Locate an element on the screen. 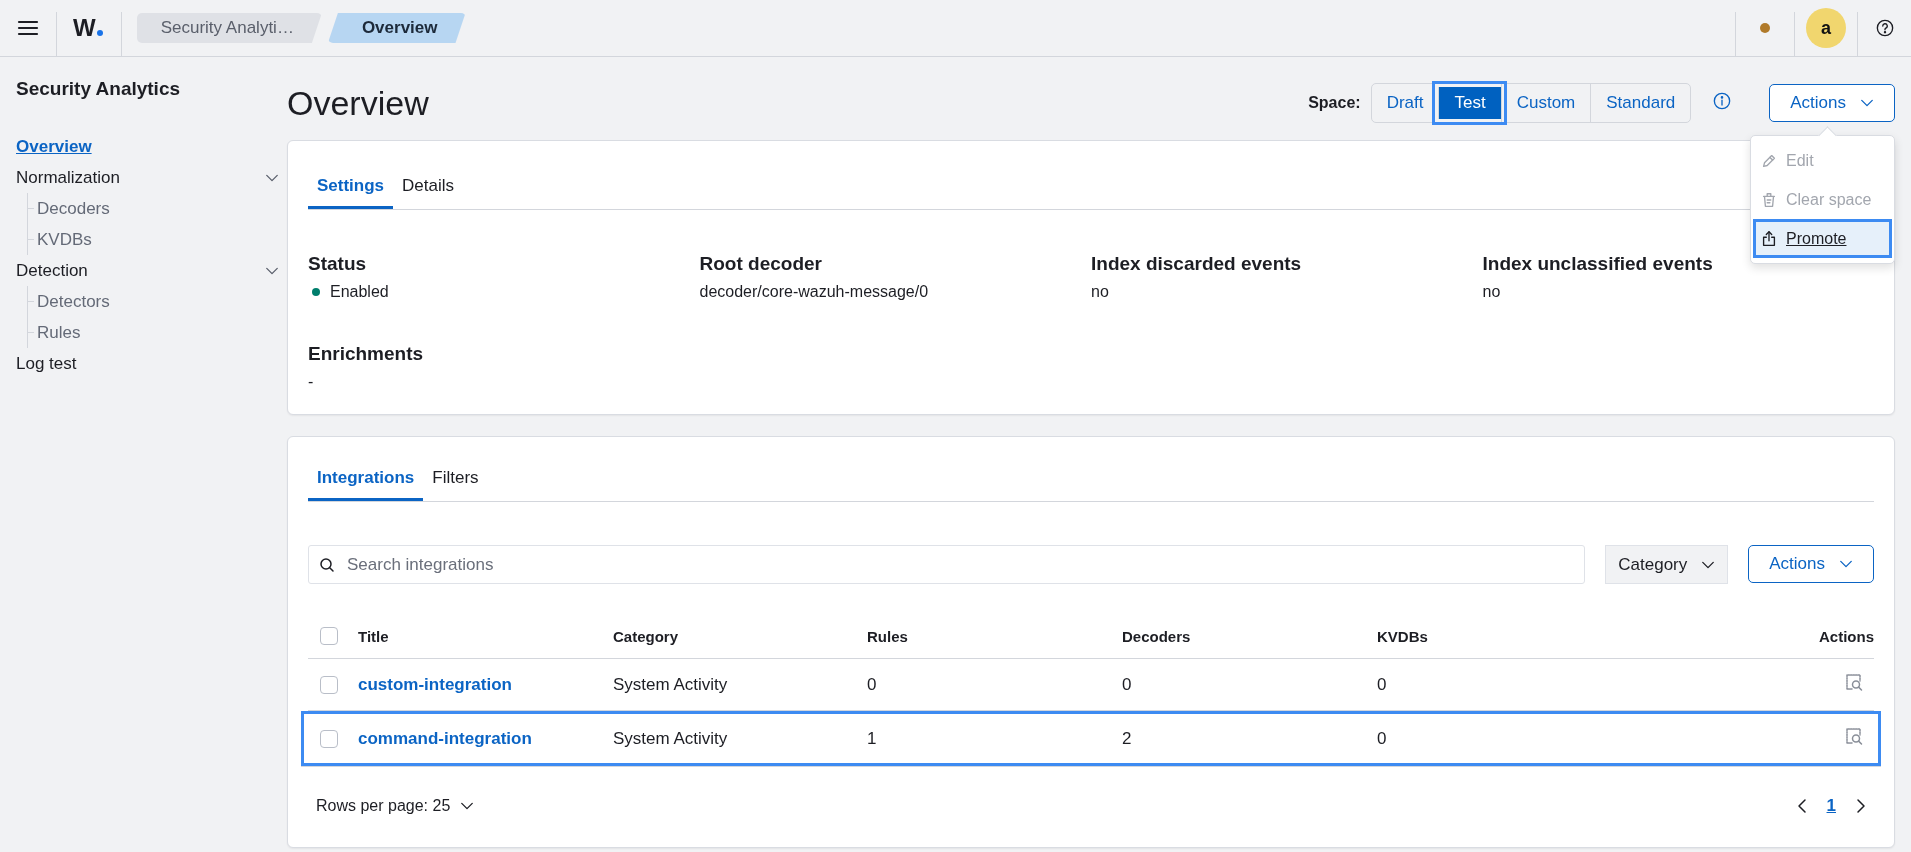 This screenshot has height=852, width=1911. logo: W is located at coordinates (88, 28).